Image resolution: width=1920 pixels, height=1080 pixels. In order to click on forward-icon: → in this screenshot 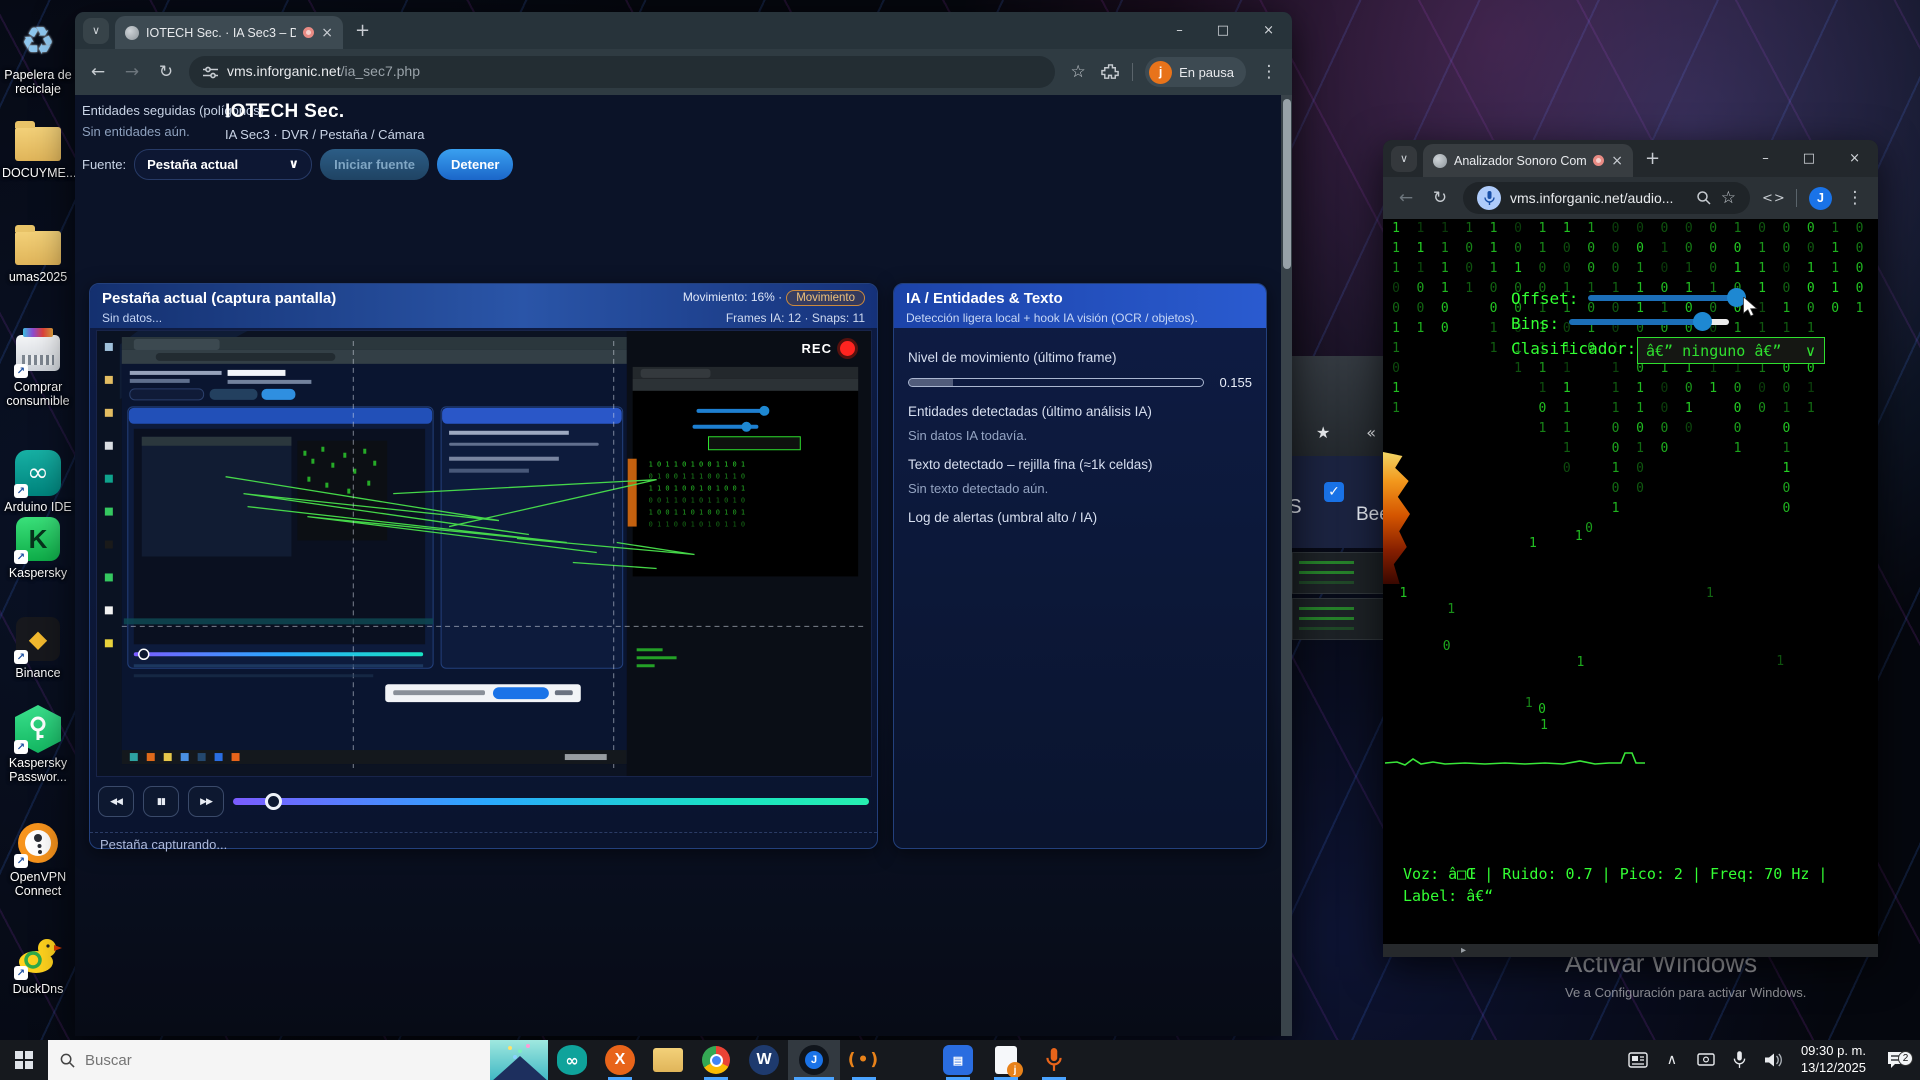, I will do `click(132, 72)`.